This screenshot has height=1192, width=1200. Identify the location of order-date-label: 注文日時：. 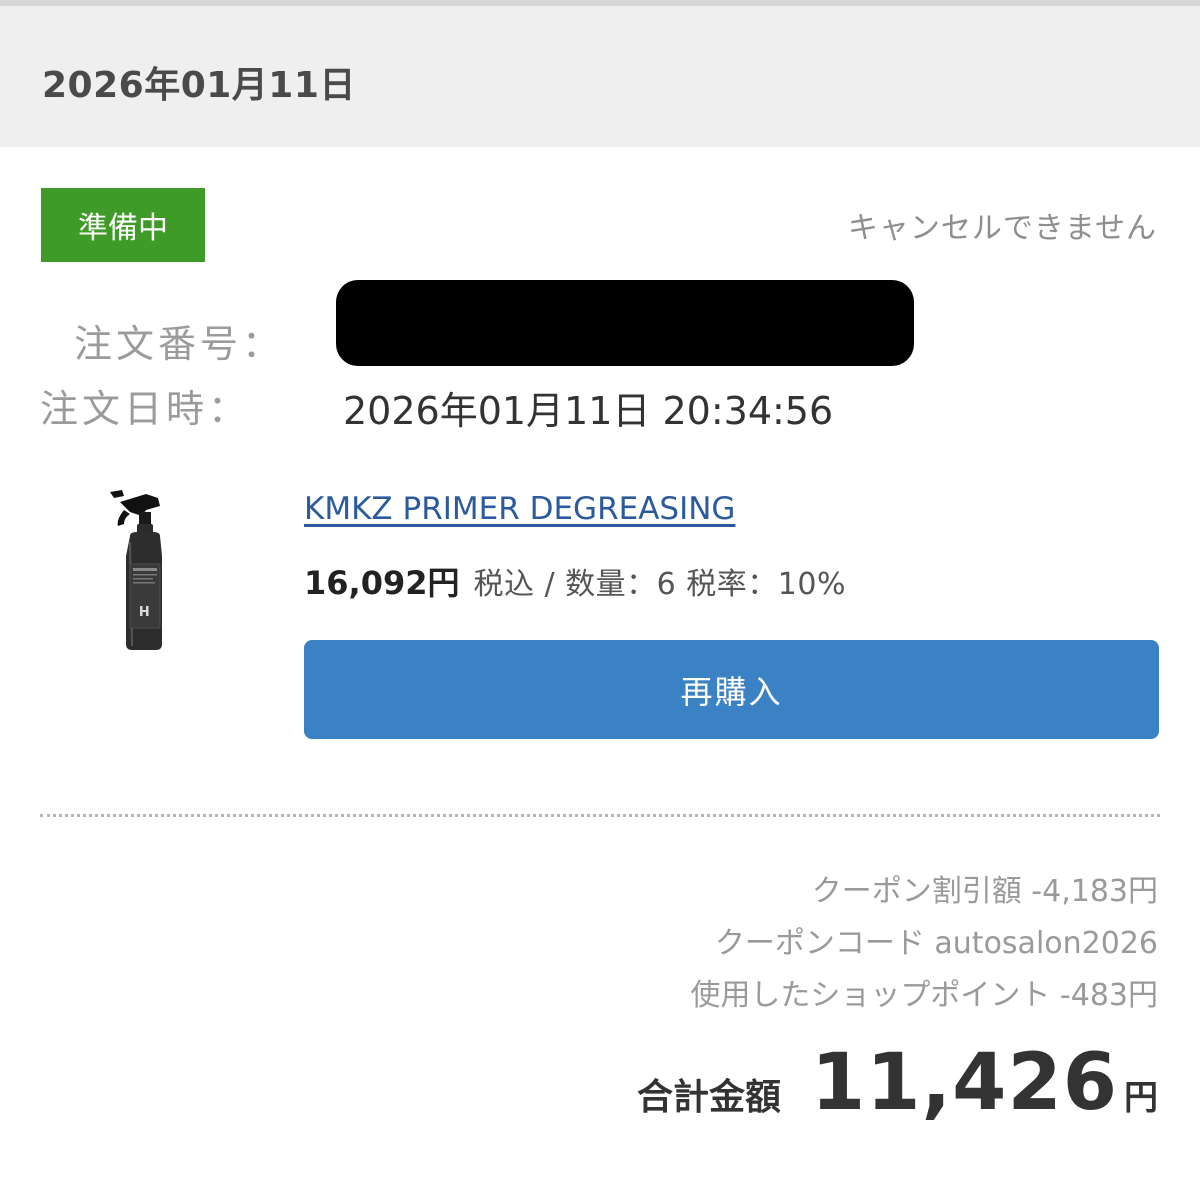
(145, 409).